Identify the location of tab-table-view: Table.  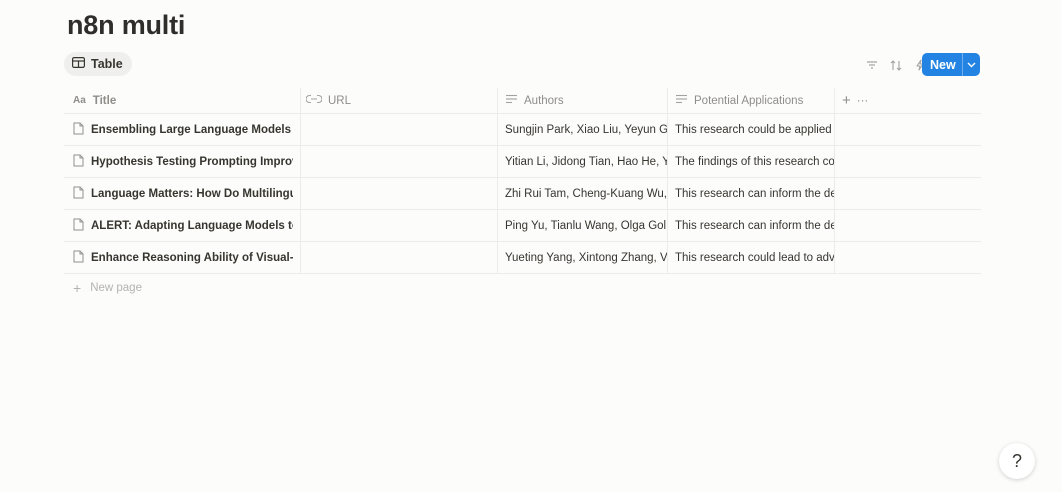
(98, 64).